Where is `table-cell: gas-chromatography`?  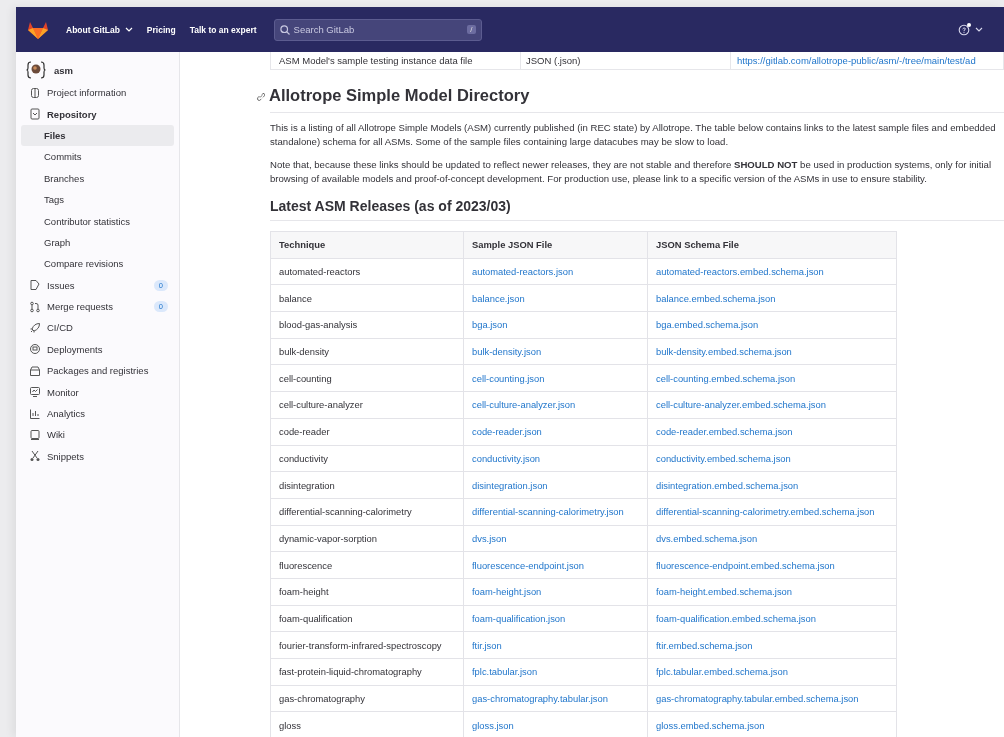
table-cell: gas-chromatography is located at coordinates (367, 698).